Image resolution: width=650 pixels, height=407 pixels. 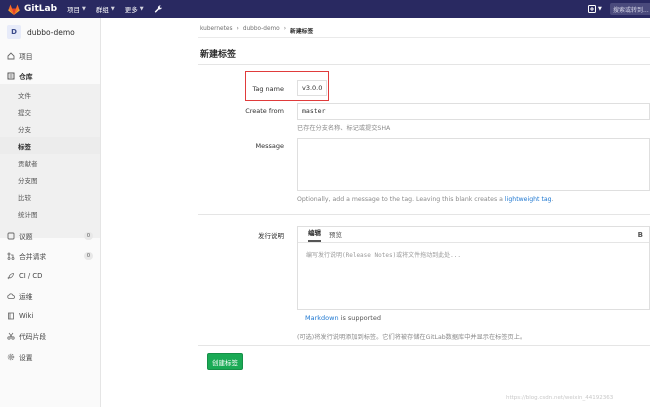 What do you see at coordinates (50, 162) in the screenshot?
I see `sidebar-sub-contributors: 贡献者` at bounding box center [50, 162].